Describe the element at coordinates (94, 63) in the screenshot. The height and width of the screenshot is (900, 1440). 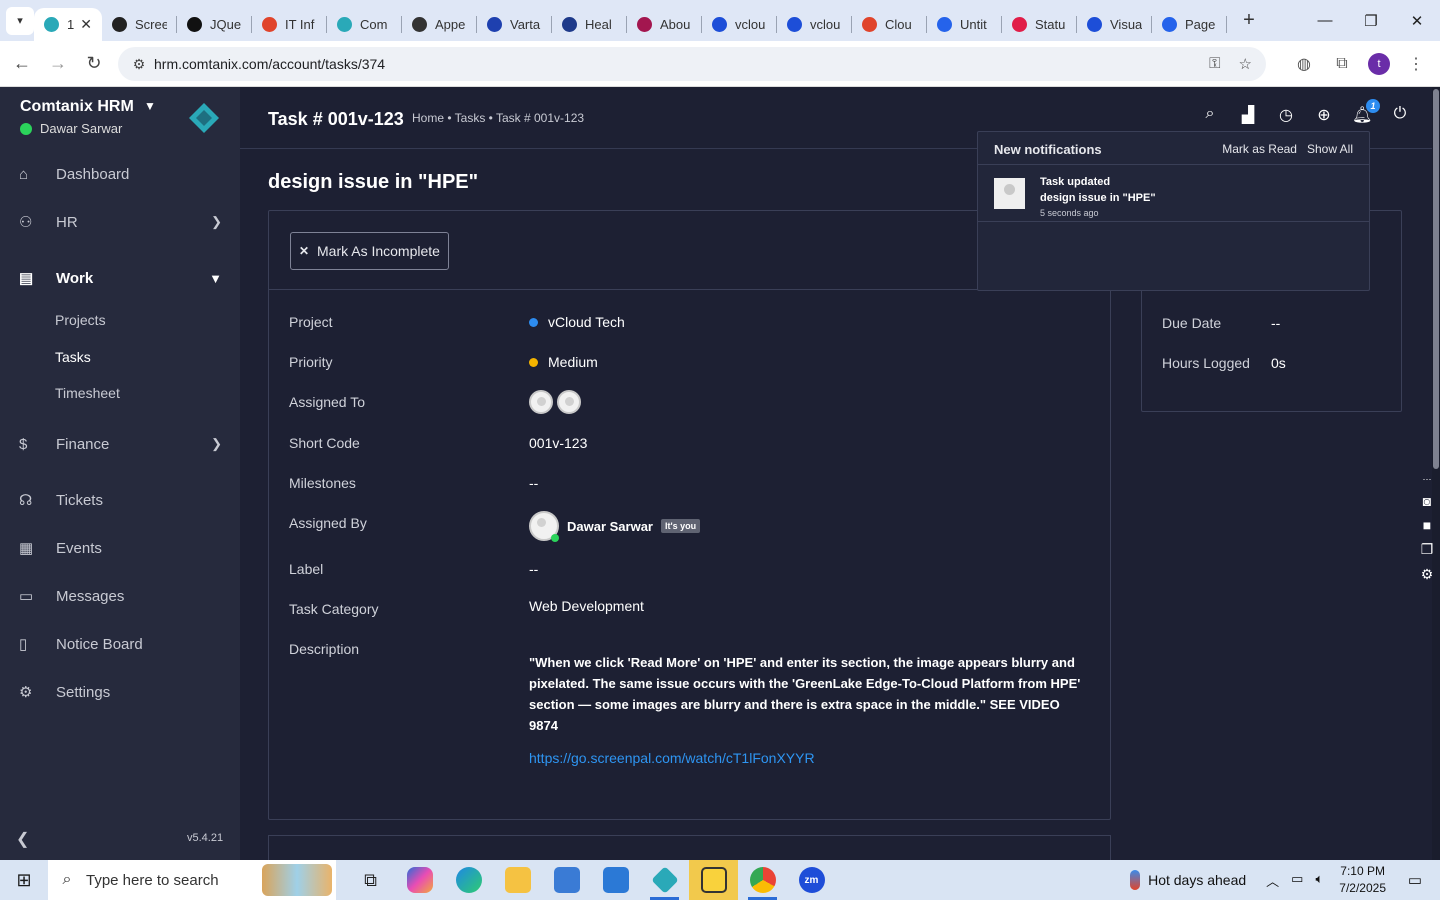
I see `reload-button: ↻` at that location.